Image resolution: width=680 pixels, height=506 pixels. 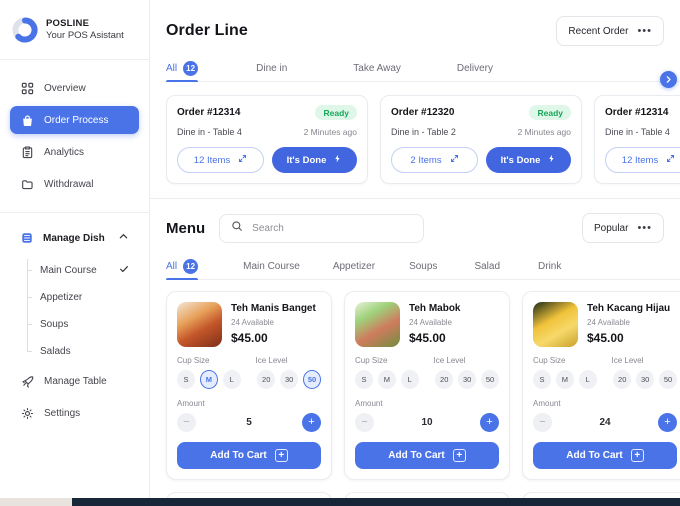 What do you see at coordinates (207, 30) in the screenshot?
I see `page-title: Order Line` at bounding box center [207, 30].